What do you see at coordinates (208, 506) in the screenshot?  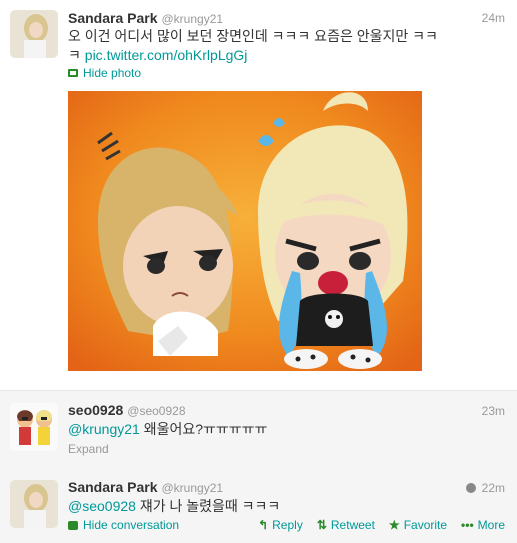 I see `tweet-text-body: 쟤가 나 놀렸을때 ㅋㅋㅋ` at bounding box center [208, 506].